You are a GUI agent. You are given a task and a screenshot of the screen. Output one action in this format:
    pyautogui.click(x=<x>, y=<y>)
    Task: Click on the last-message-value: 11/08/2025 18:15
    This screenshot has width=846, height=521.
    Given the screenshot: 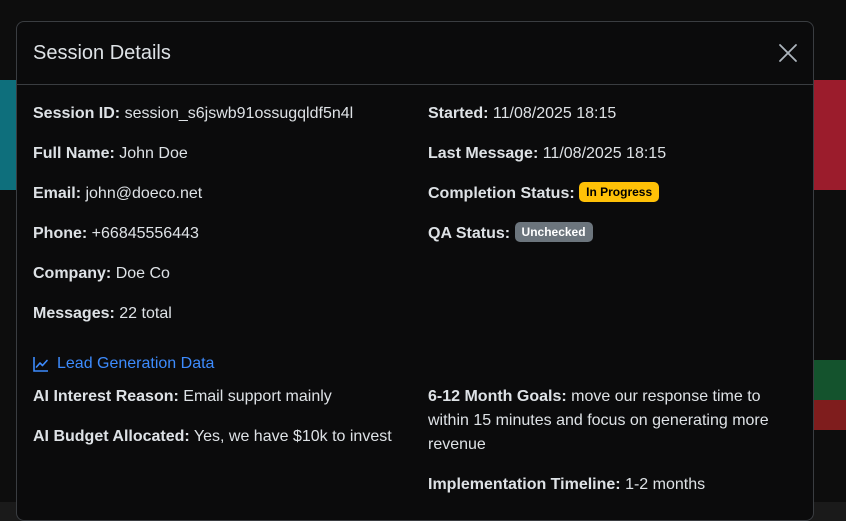 What is the action you would take?
    pyautogui.click(x=604, y=153)
    